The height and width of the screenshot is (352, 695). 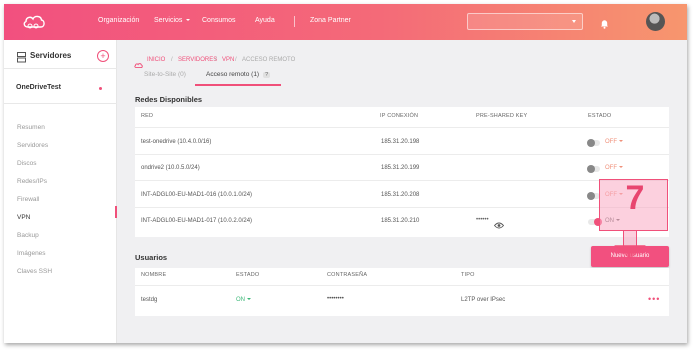 I want to click on sidebar-item-imagenes: Imágenes, so click(x=31, y=253).